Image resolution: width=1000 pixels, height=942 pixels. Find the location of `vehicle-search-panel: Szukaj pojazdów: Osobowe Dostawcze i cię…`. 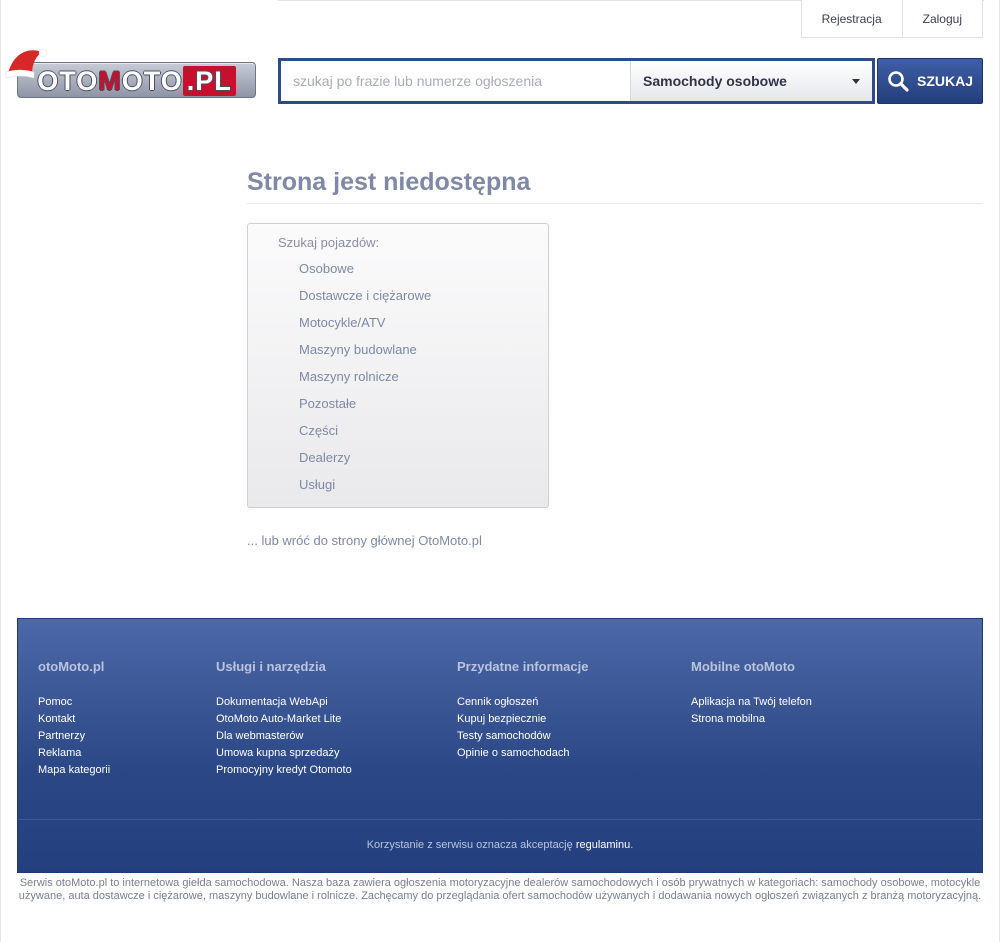

vehicle-search-panel: Szukaj pojazdów: Osobowe Dostawcze i cię… is located at coordinates (398, 365).